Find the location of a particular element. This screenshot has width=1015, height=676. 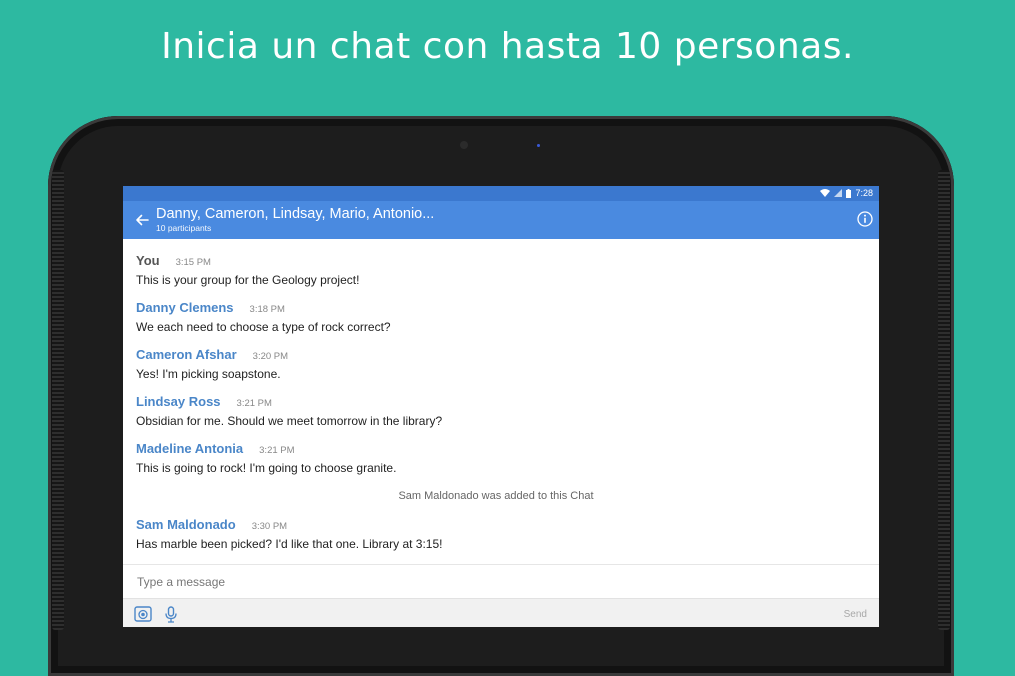

status-bar: 7:28 is located at coordinates (501, 193).